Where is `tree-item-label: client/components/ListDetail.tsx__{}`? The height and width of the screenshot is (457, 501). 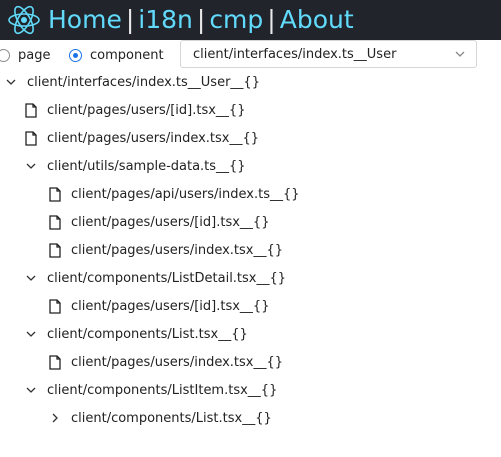
tree-item-label: client/components/ListDetail.tsx__{} is located at coordinates (167, 278).